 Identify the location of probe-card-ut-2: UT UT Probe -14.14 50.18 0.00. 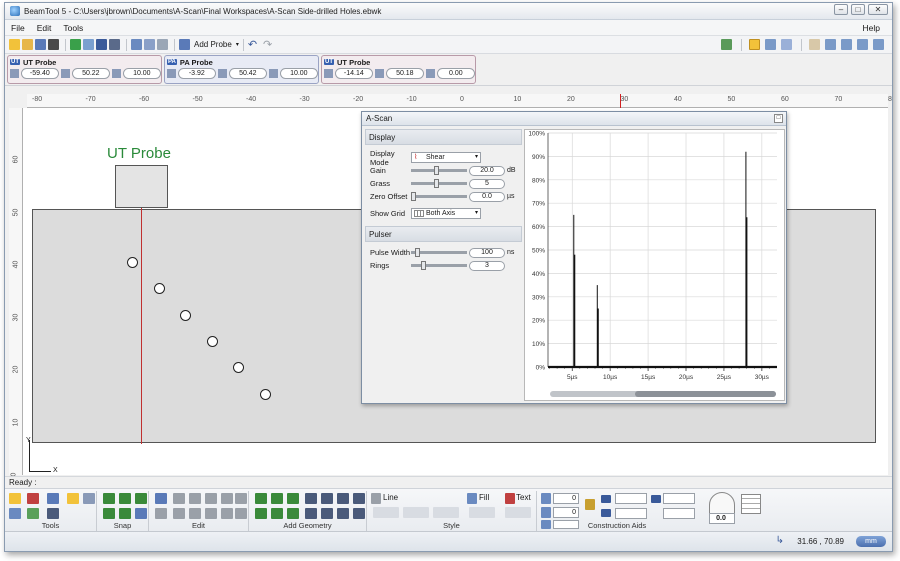
(398, 69).